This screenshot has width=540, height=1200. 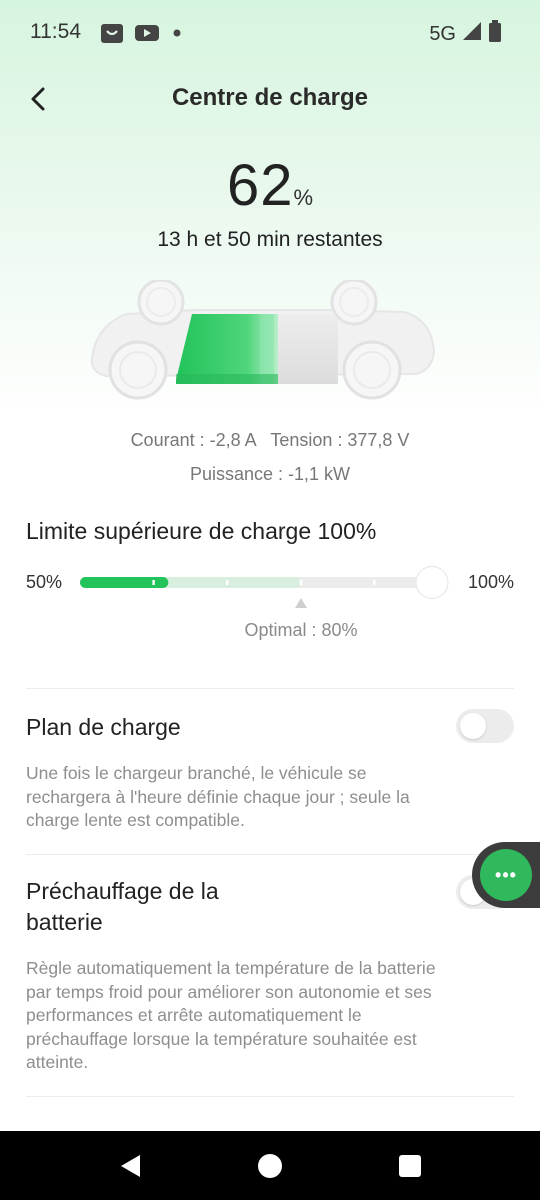 I want to click on dot-icon, so click(x=177, y=35).